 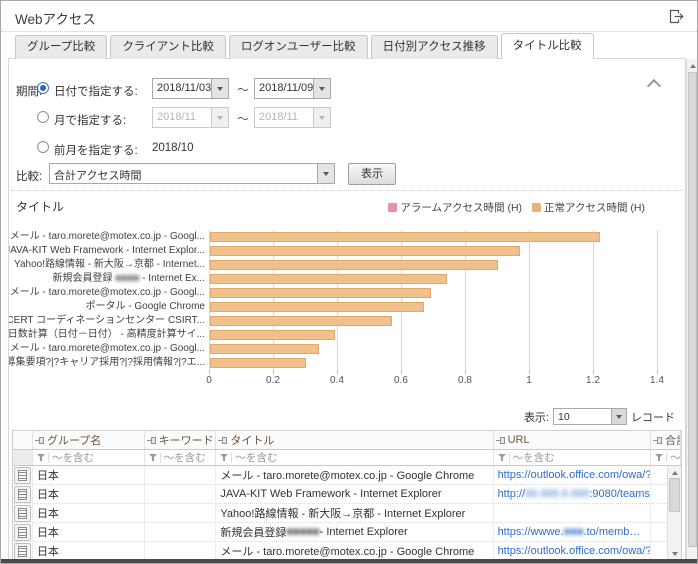 I want to click on filter-cell-3: ～を含む, so click(x=355, y=457).